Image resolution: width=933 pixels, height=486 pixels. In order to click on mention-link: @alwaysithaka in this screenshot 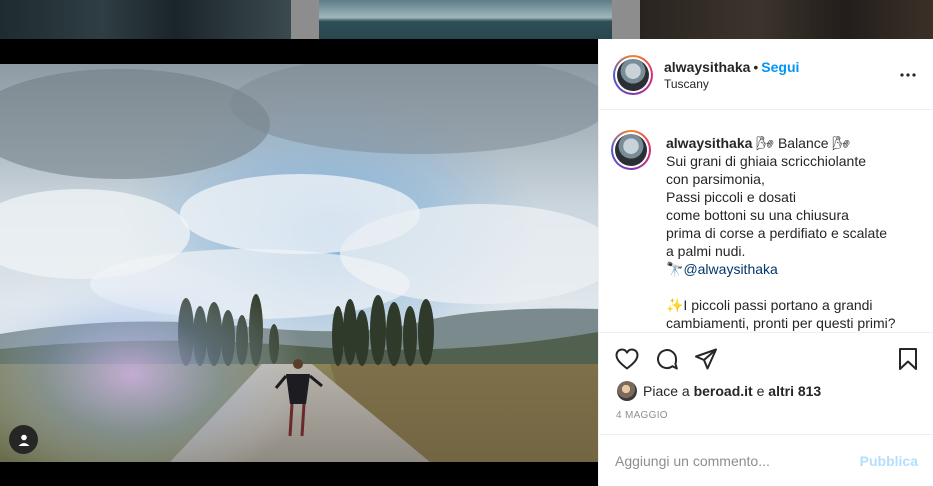, I will do `click(730, 269)`.